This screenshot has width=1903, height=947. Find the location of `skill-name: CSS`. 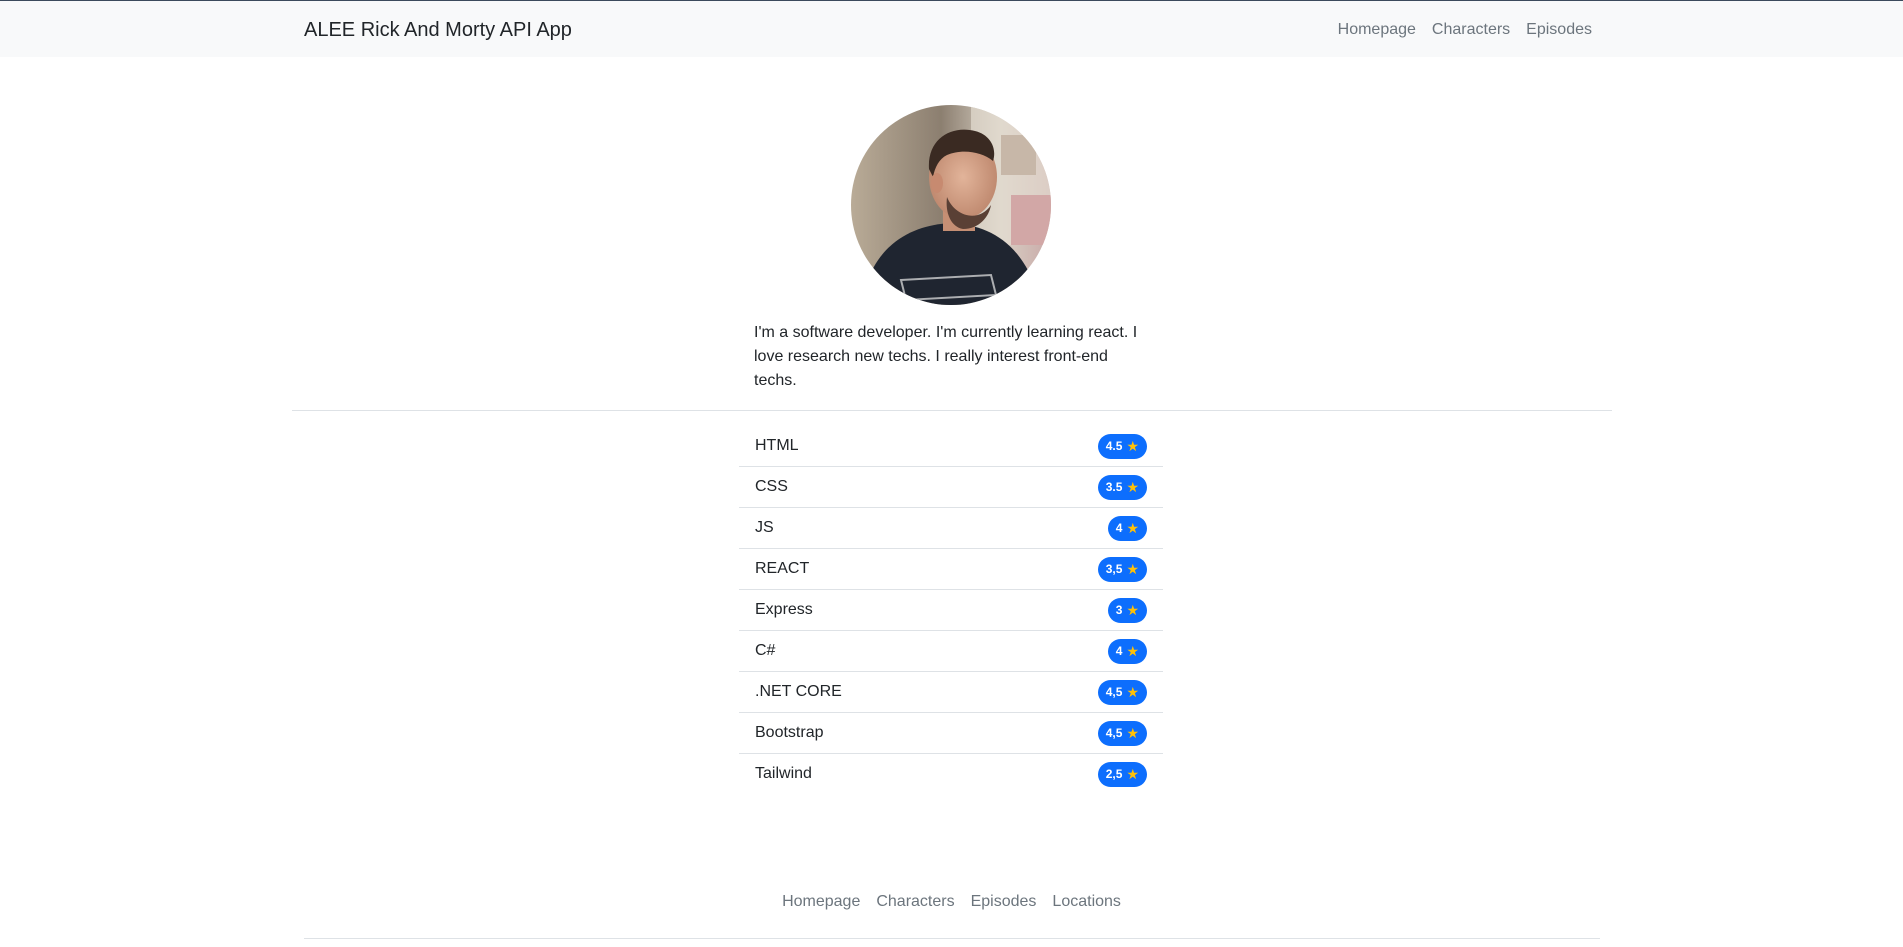

skill-name: CSS is located at coordinates (771, 486).